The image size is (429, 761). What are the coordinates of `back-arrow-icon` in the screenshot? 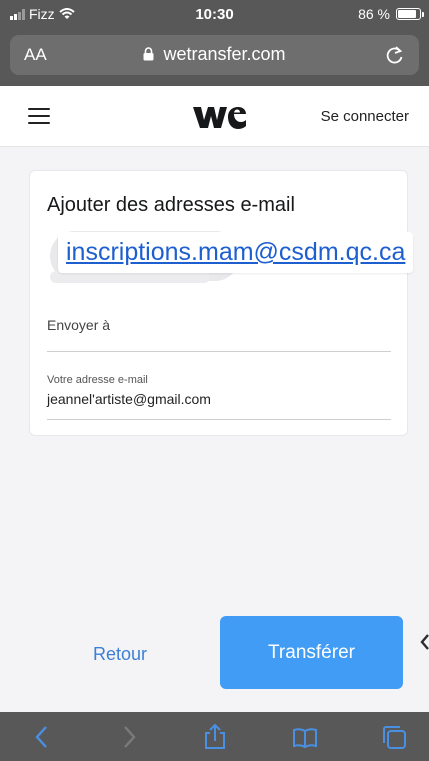 It's located at (43, 737).